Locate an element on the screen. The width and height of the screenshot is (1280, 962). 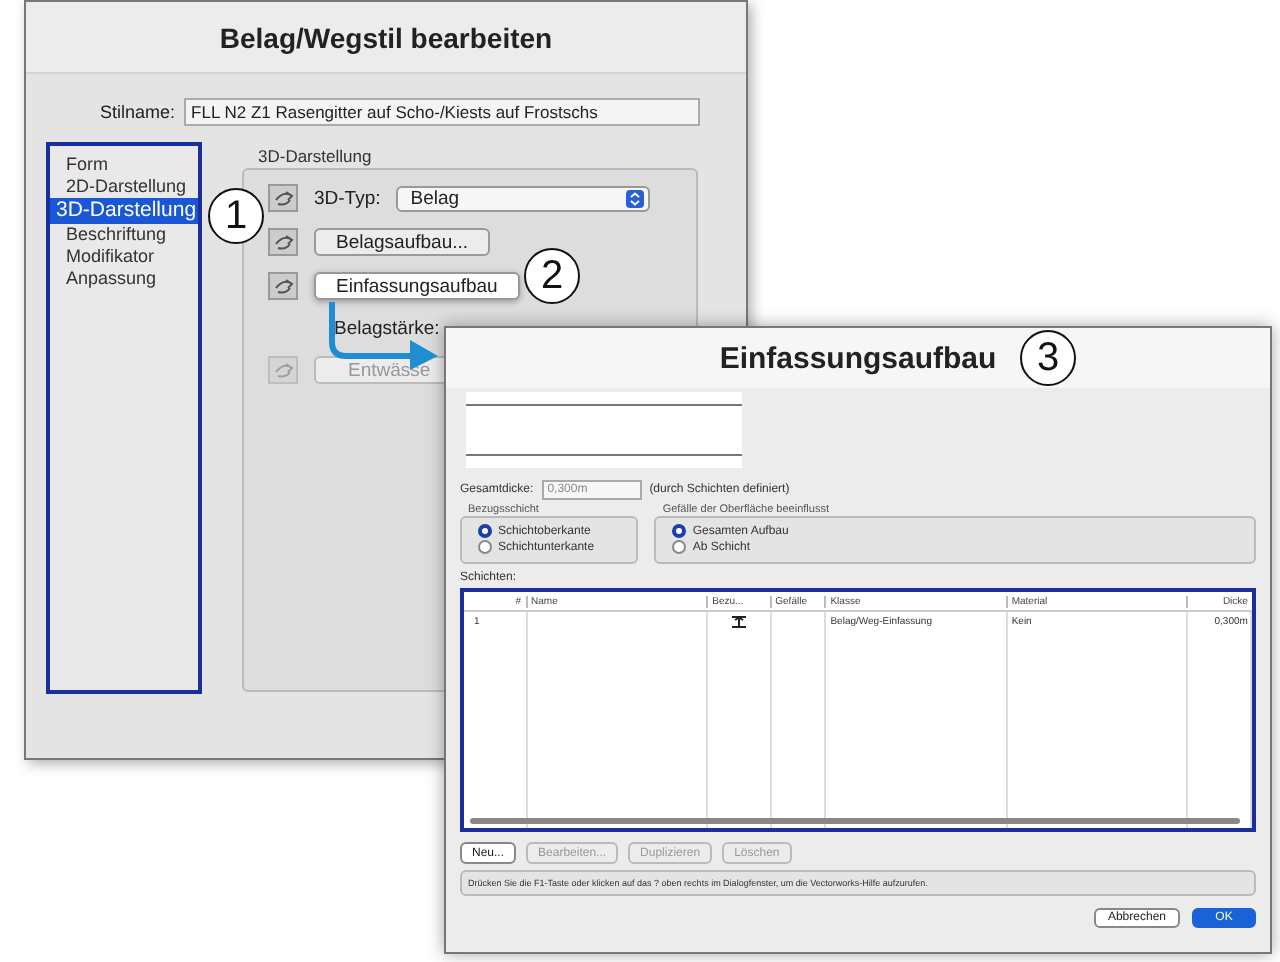
type-dropdown: Belag is located at coordinates (523, 198).